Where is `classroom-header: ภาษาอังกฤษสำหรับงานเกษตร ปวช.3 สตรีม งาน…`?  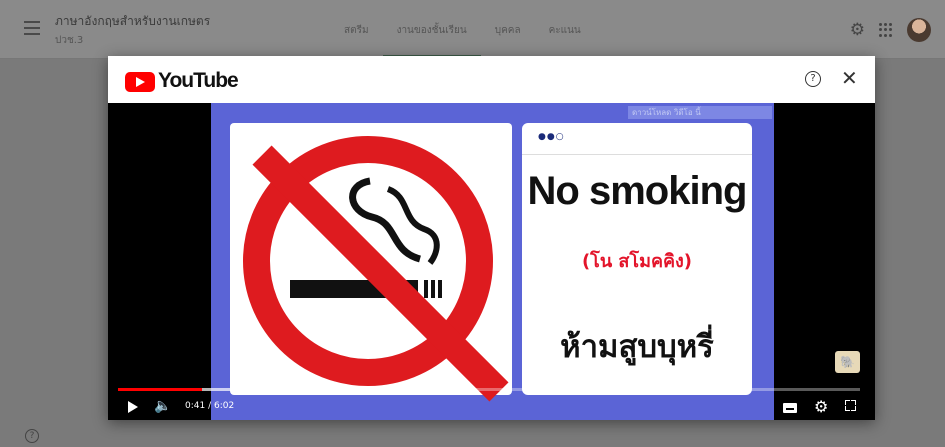
classroom-header: ภาษาอังกฤษสำหรับงานเกษตร ปวช.3 สตรีม งาน… is located at coordinates (472, 29).